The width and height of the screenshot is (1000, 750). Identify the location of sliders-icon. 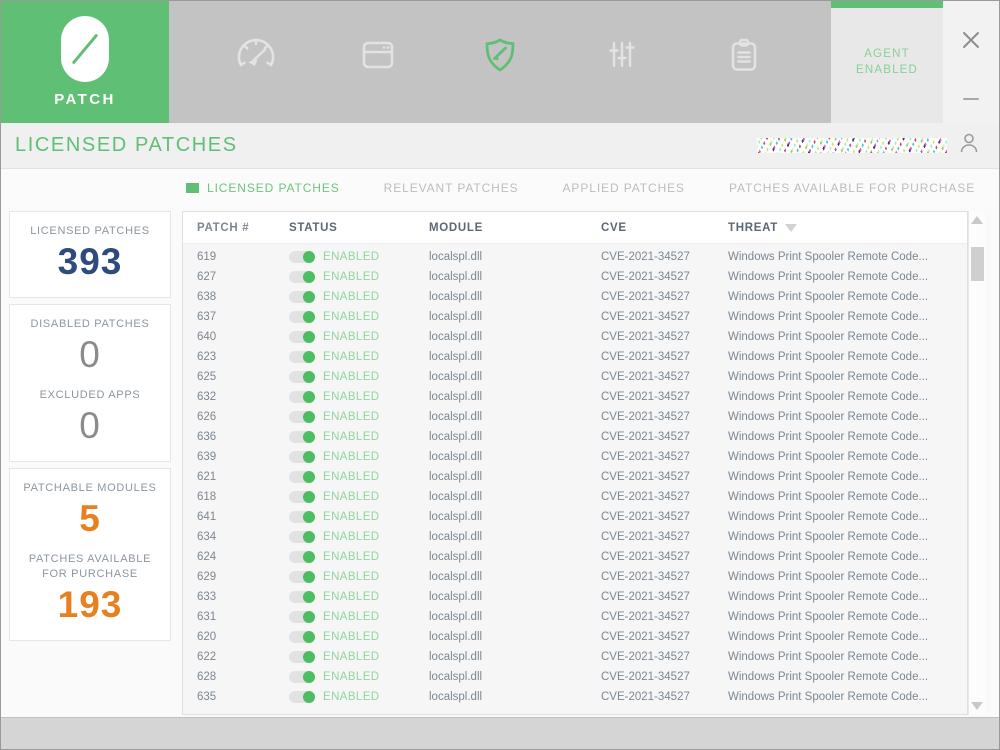
(622, 55).